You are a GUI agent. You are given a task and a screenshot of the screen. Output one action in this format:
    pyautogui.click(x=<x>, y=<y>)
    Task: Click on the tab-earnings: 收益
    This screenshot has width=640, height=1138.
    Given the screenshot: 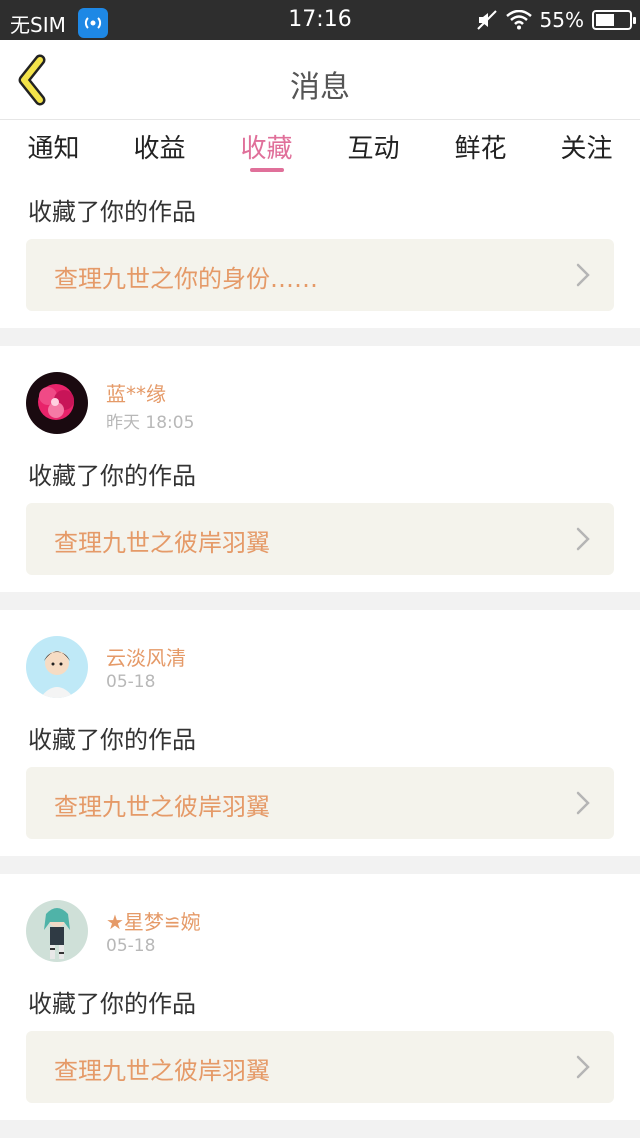 What is the action you would take?
    pyautogui.click(x=159, y=146)
    